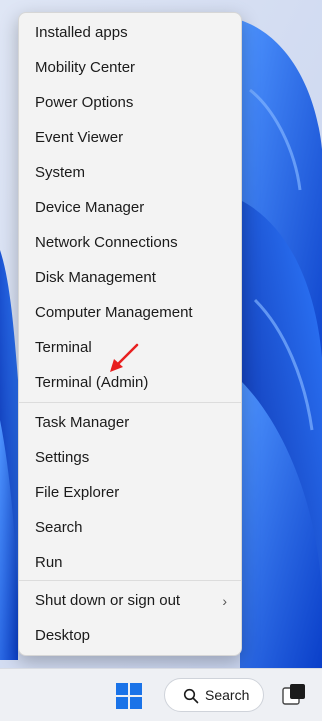  Describe the element at coordinates (130, 458) in the screenshot. I see `menu-item-settings: Settings` at that location.